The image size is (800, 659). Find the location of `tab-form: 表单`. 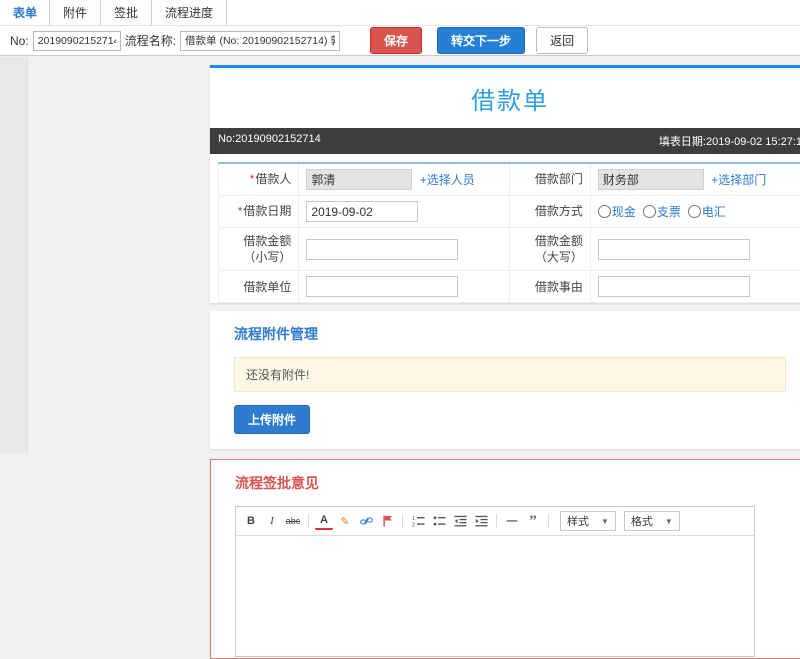

tab-form: 表单 is located at coordinates (25, 12).